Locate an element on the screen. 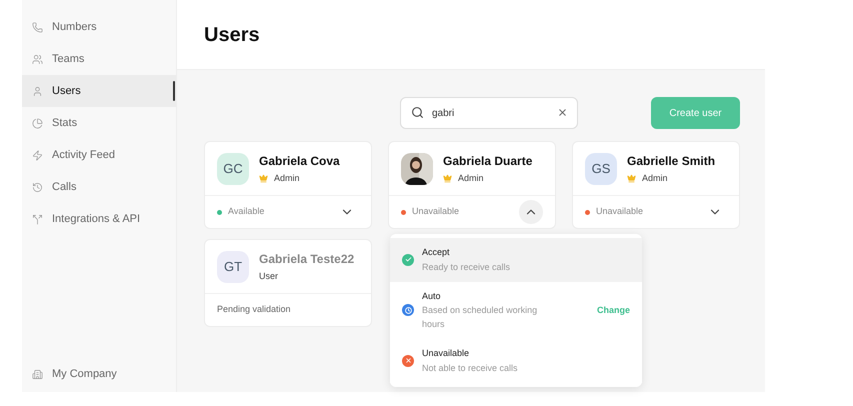 This screenshot has height=406, width=853. user-name: Gabriela Duarte is located at coordinates (487, 161).